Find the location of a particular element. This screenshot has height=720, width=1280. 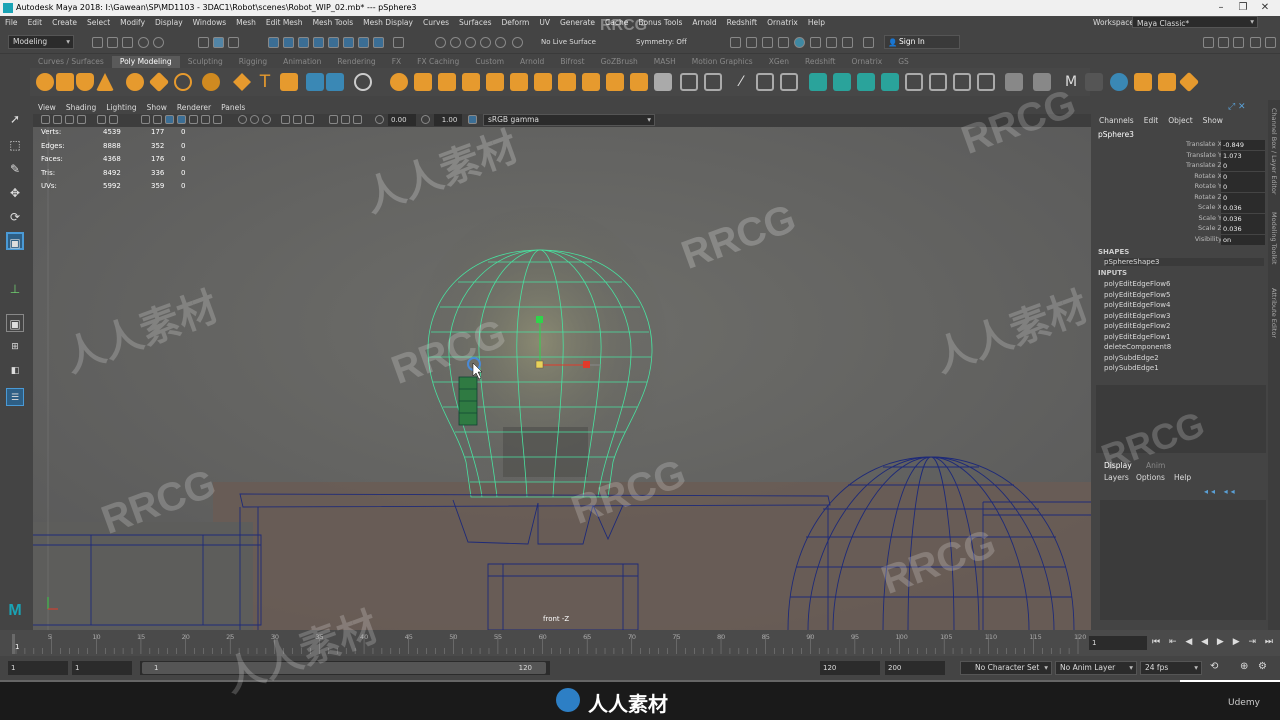

attr-translate-y: Translate Y 1.073 is located at coordinates (1180, 156).